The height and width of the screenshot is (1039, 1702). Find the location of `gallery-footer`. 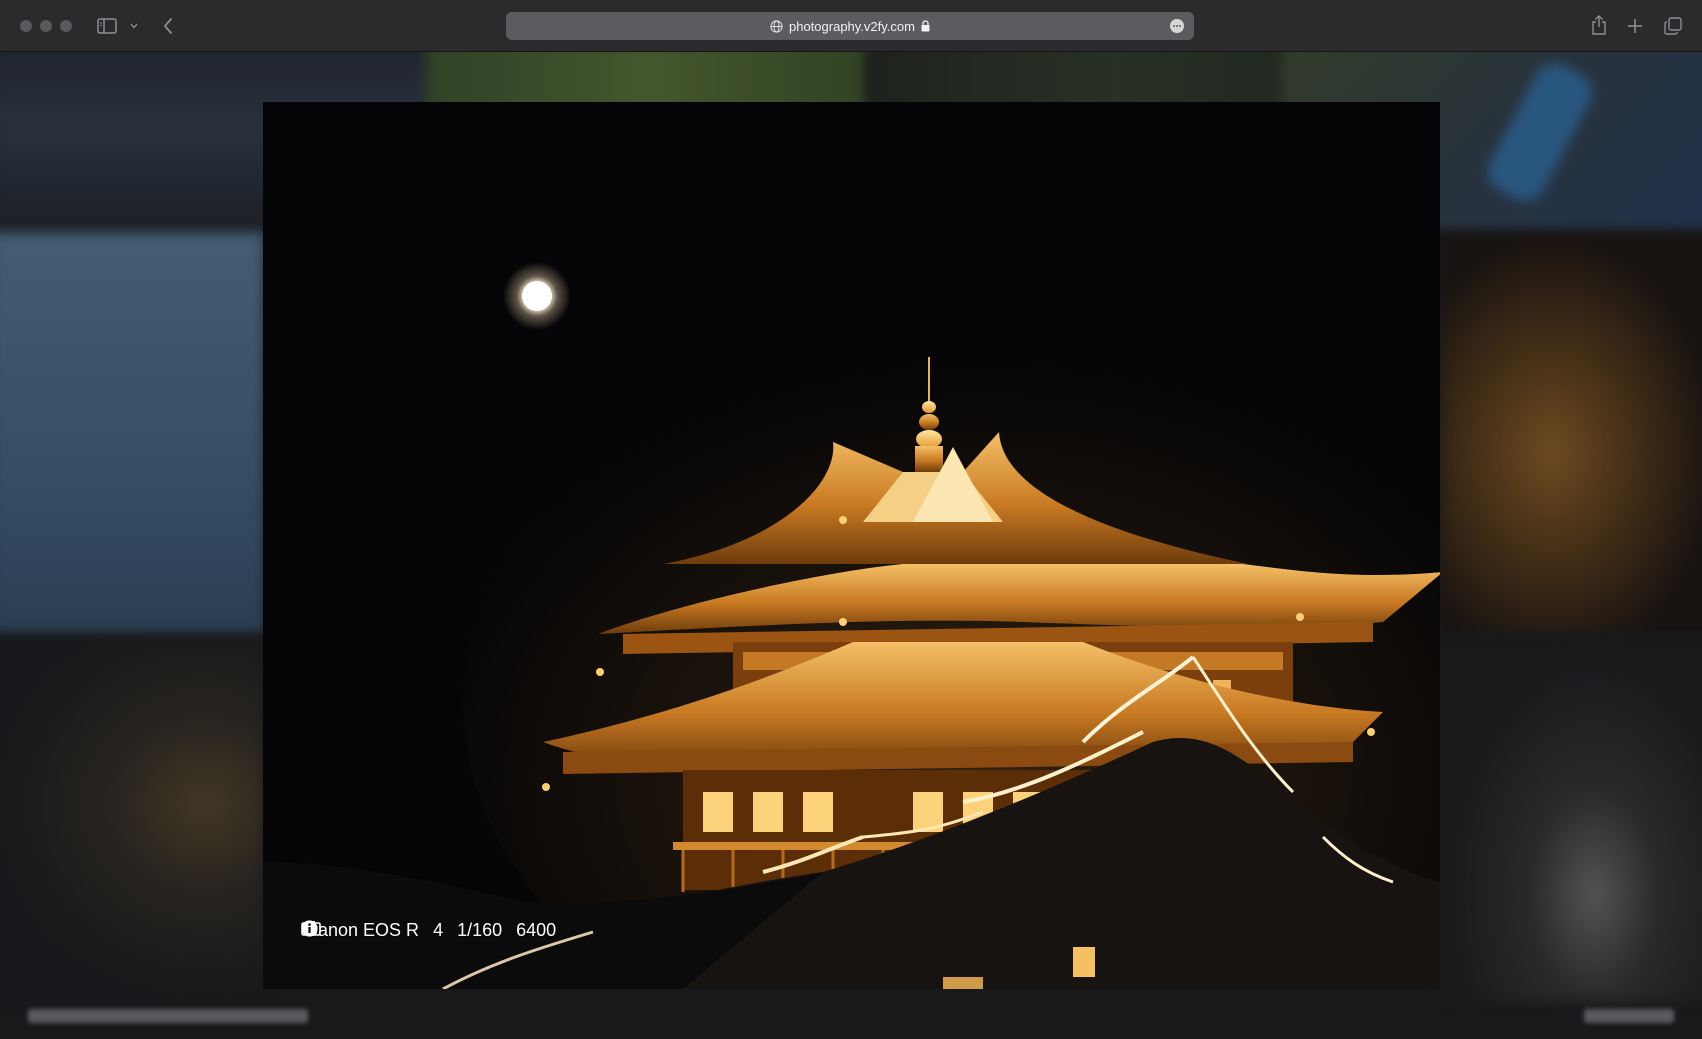

gallery-footer is located at coordinates (851, 1015).